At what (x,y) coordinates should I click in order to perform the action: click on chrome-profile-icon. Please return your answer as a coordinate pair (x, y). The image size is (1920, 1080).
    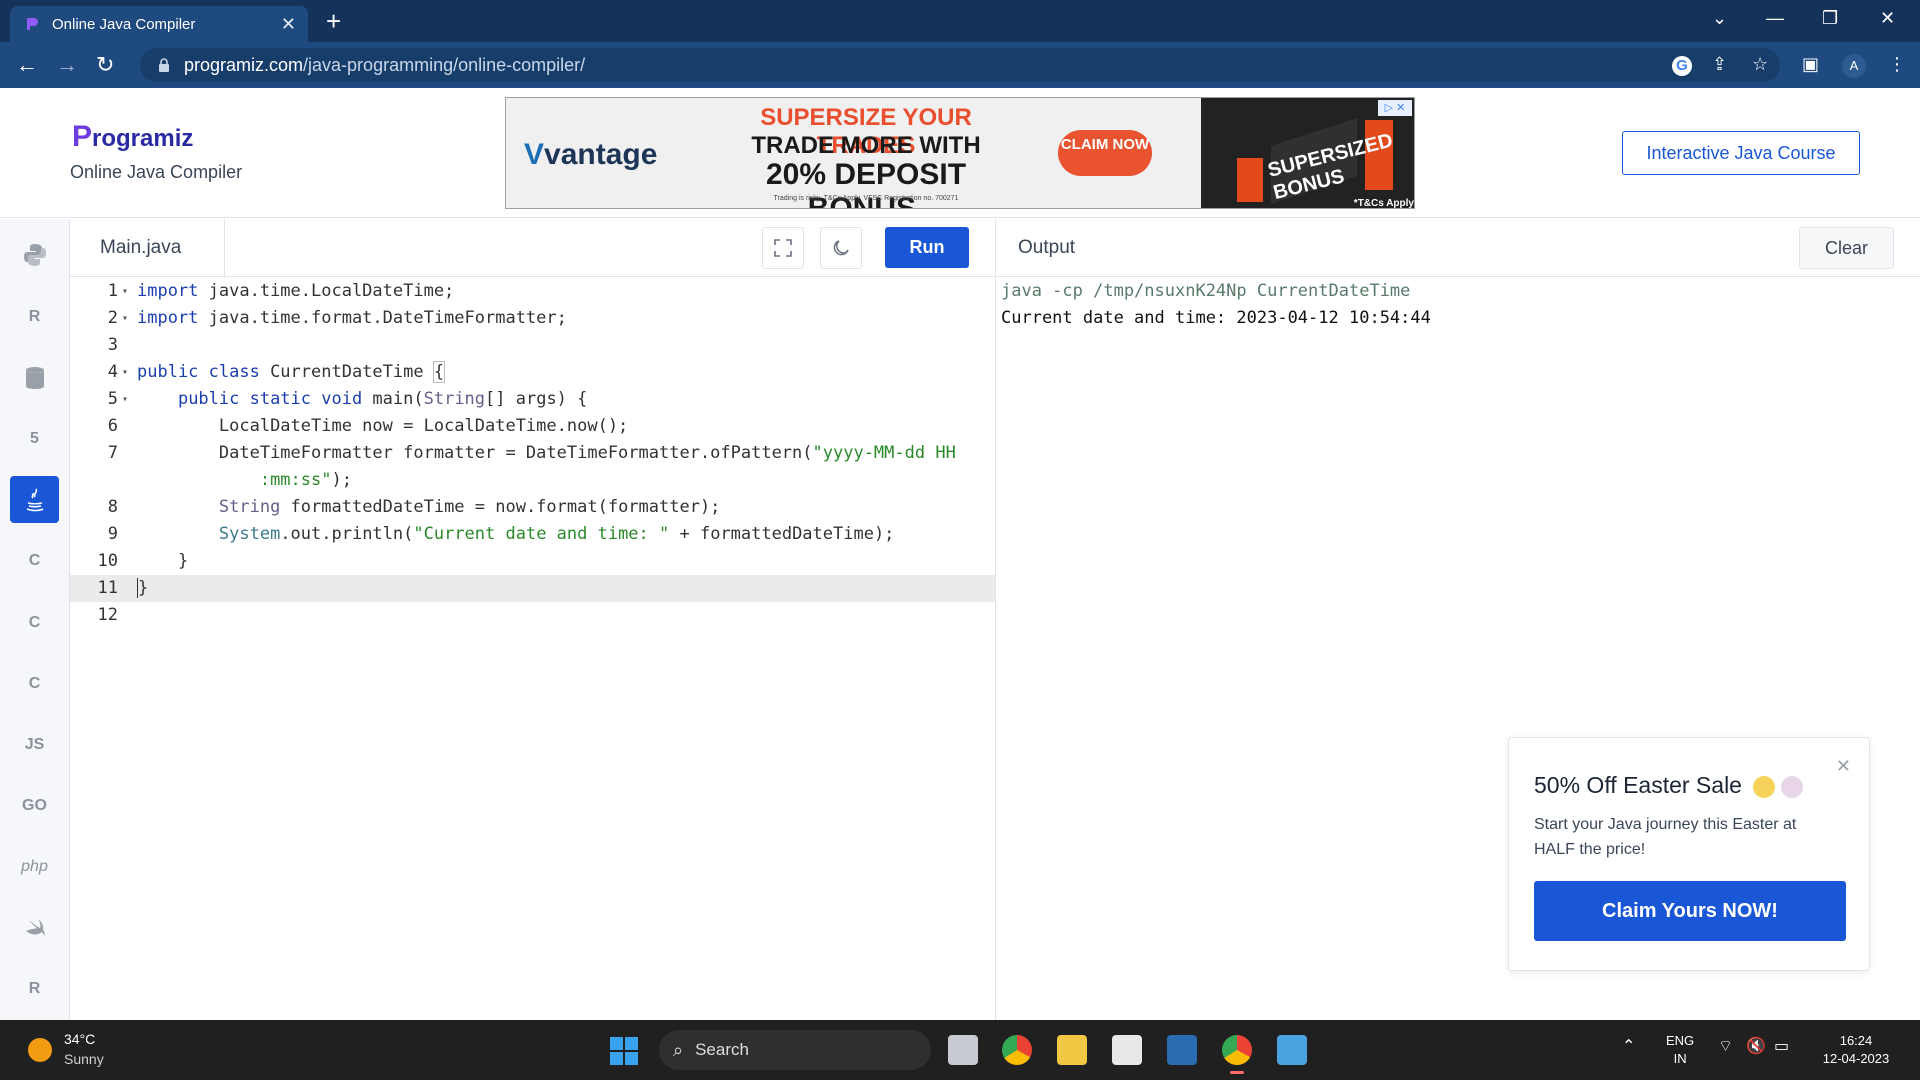
    Looking at the image, I should click on (1237, 1054).